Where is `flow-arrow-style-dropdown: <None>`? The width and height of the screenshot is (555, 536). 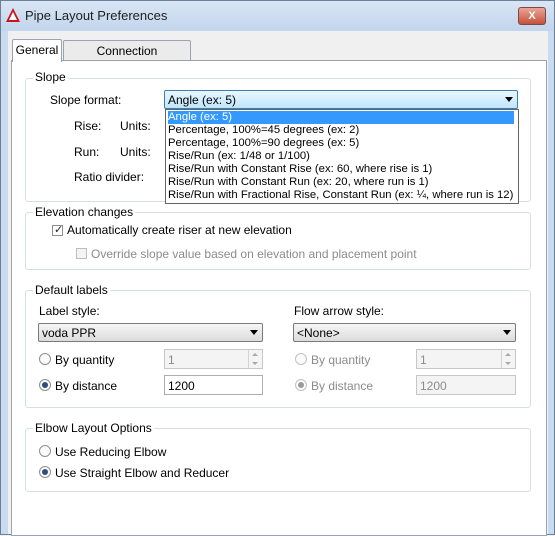
flow-arrow-style-dropdown: <None> is located at coordinates (404, 332).